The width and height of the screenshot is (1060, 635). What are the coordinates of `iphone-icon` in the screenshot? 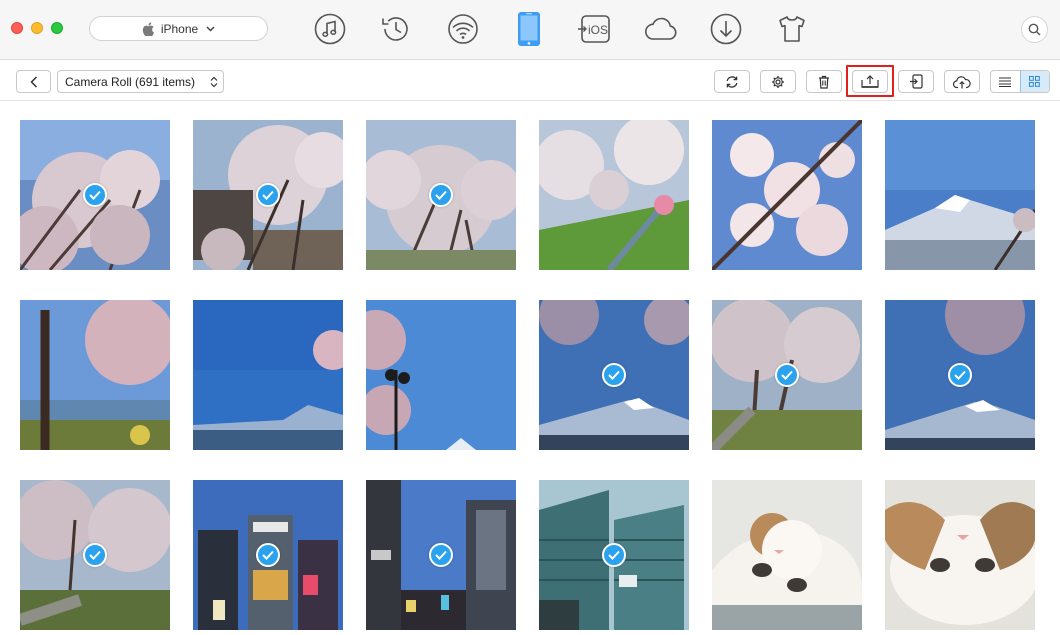 It's located at (529, 29).